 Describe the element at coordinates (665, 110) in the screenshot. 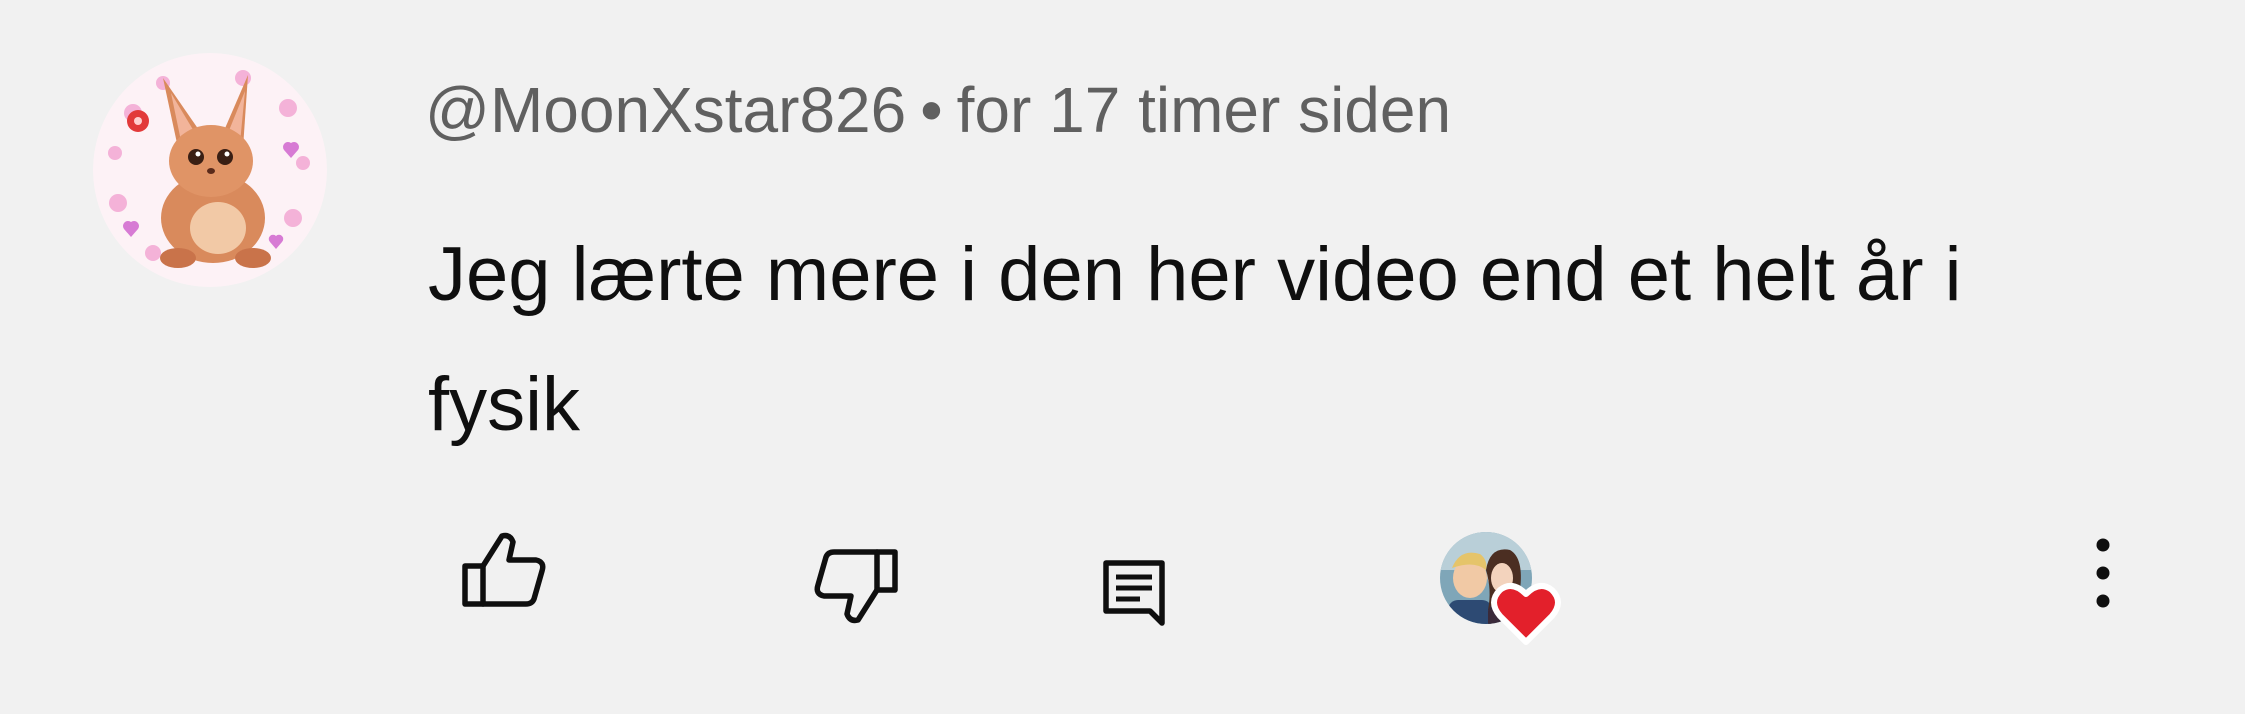

I see `author-name: @MoonXstar826` at that location.